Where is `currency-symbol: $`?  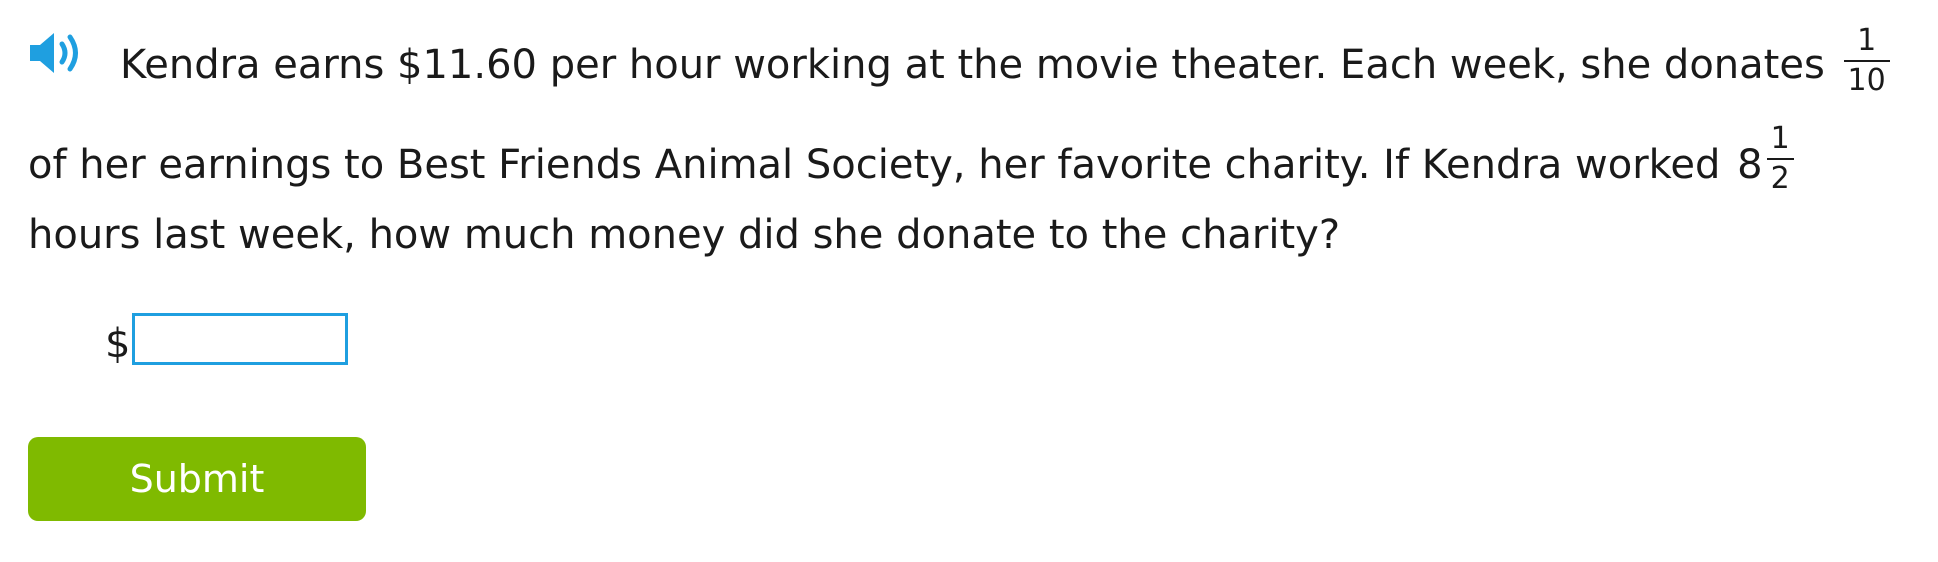
currency-symbol: $ is located at coordinates (118, 344).